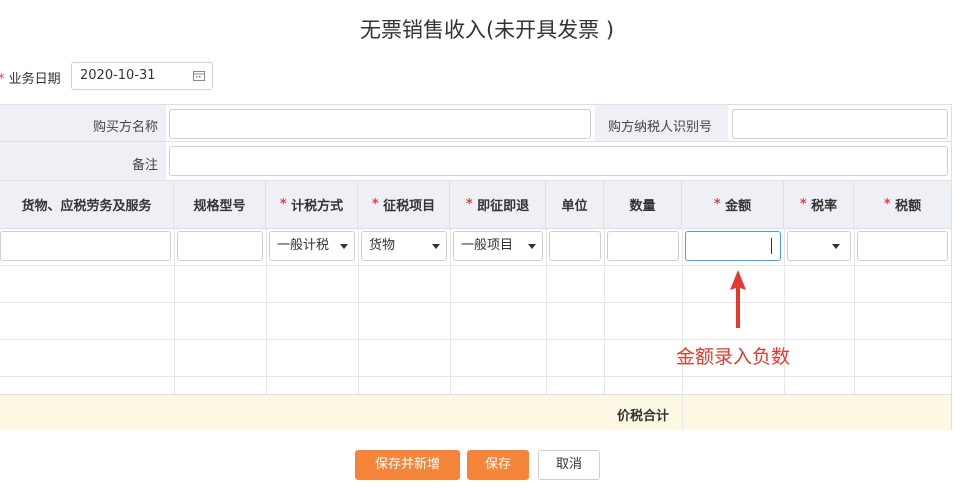  What do you see at coordinates (118, 75) in the screenshot?
I see `business-date-value: 2020-10-31` at bounding box center [118, 75].